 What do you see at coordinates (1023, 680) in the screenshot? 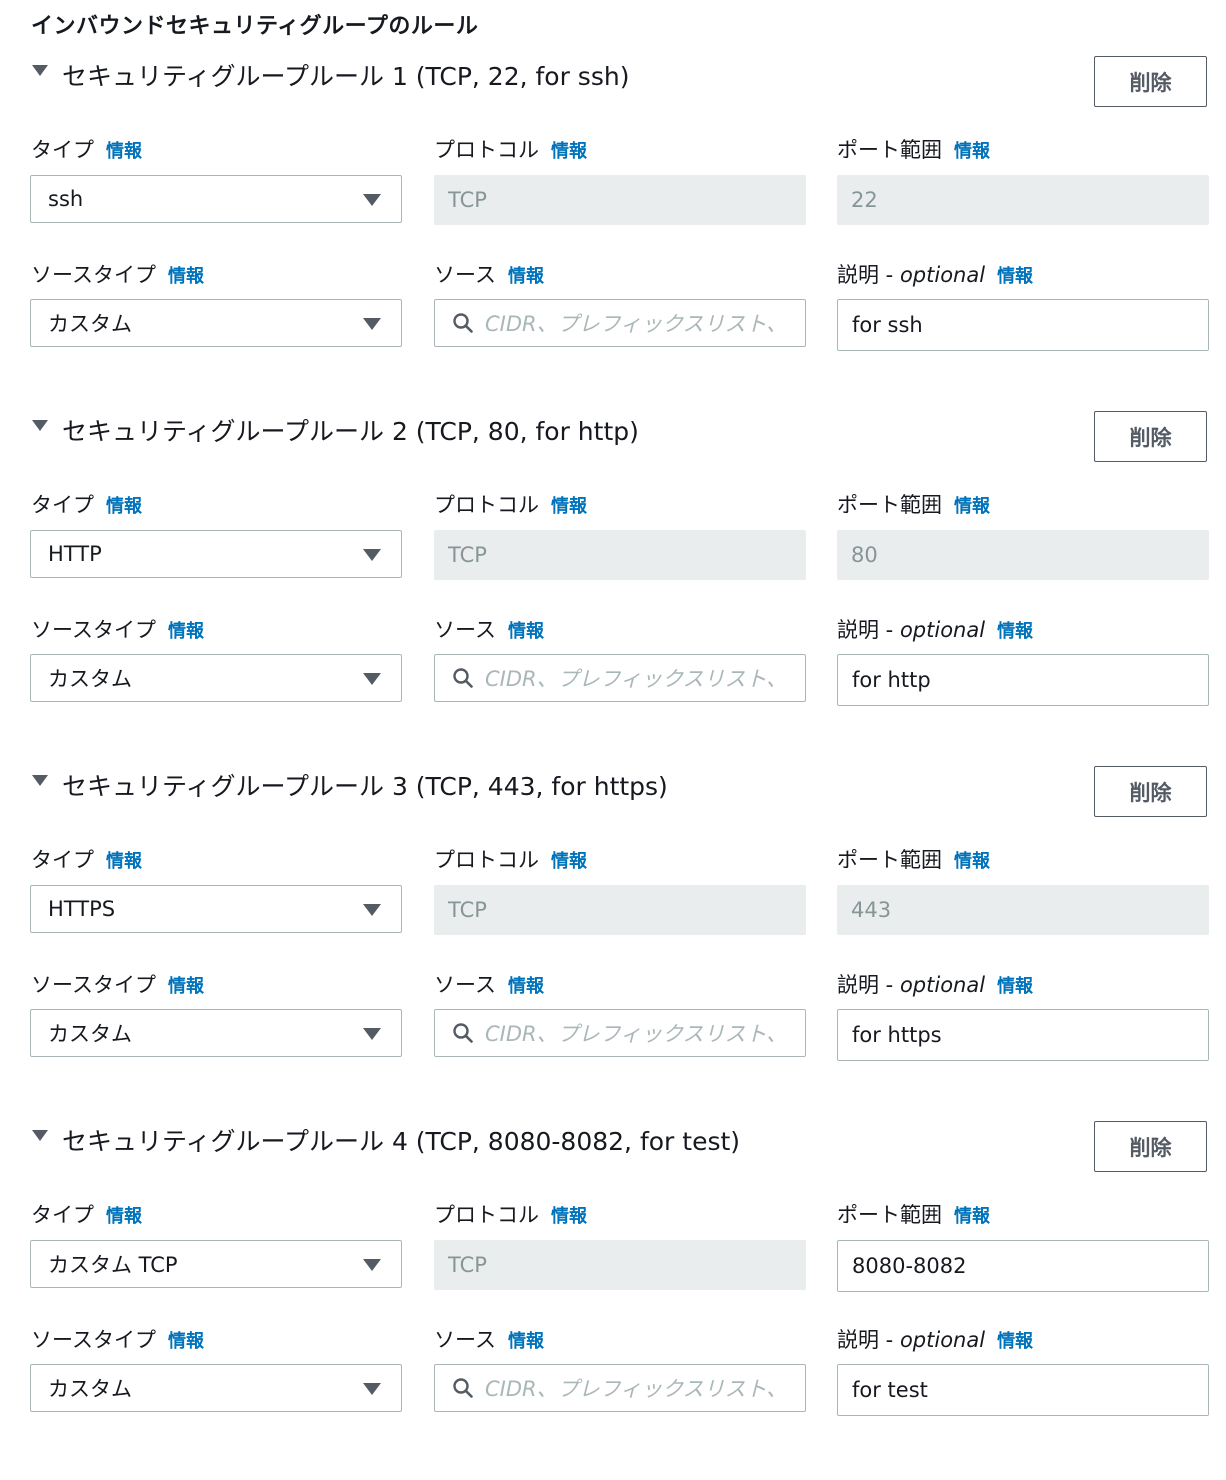
I see `description-input: for http` at bounding box center [1023, 680].